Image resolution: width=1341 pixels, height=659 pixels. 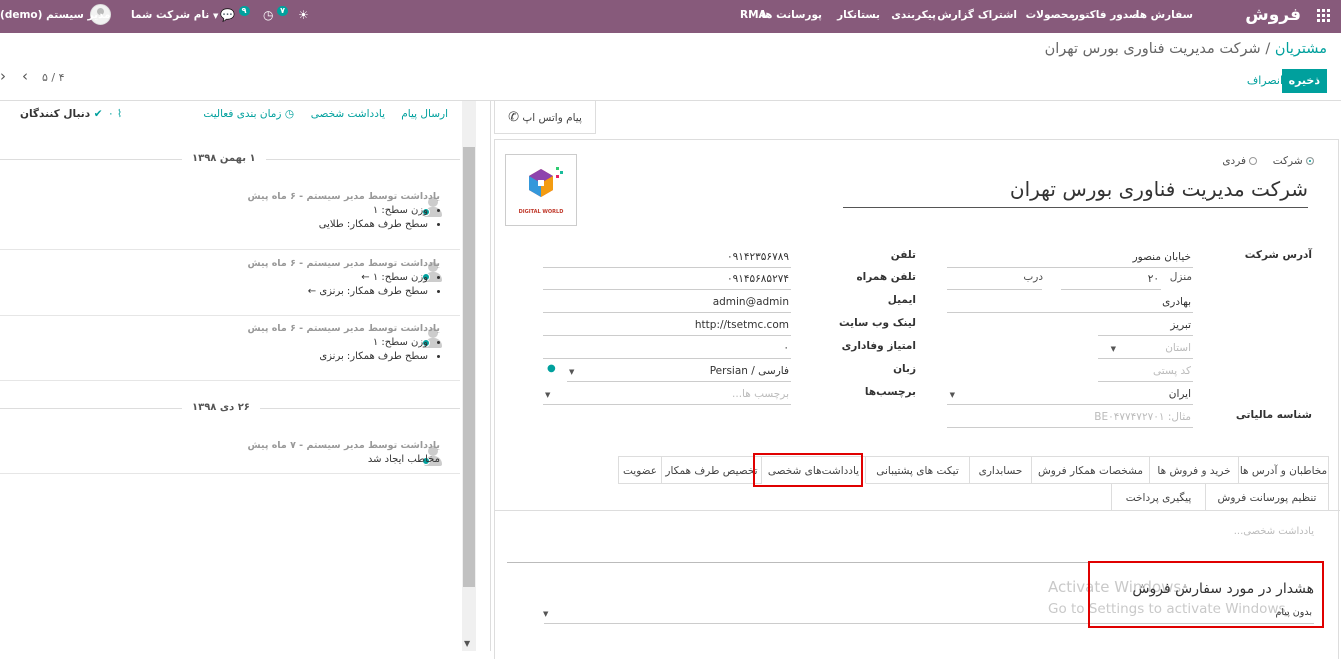 What do you see at coordinates (271, 328) in the screenshot?
I see `message-date: ۶ ماه پیش` at bounding box center [271, 328].